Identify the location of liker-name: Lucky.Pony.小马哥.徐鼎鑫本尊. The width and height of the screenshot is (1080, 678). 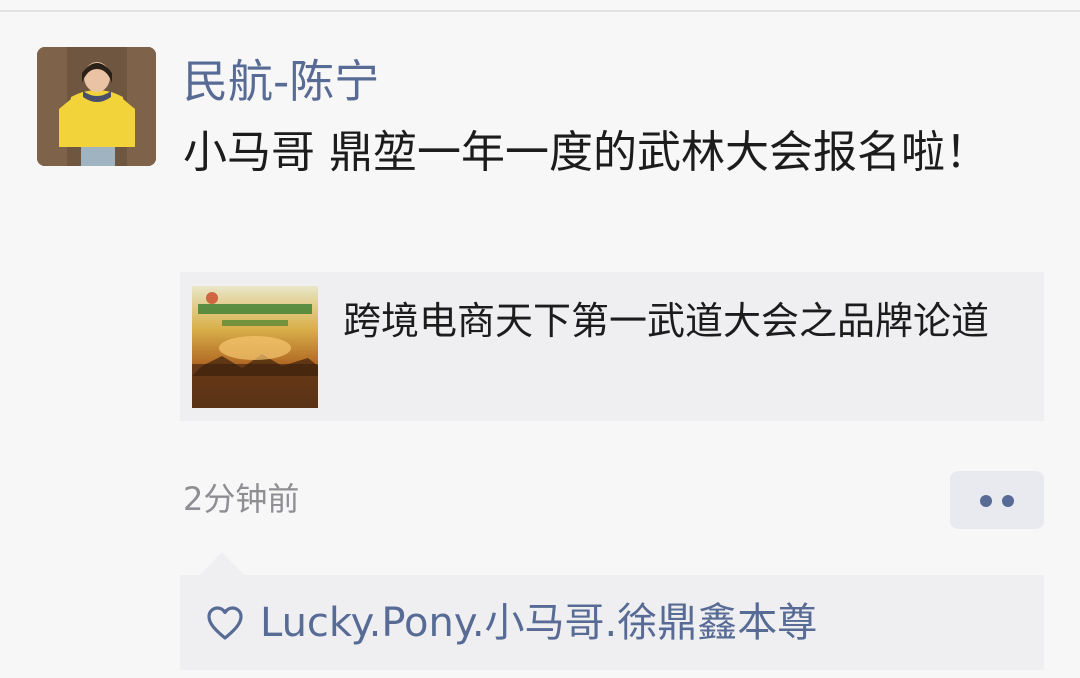
(538, 623).